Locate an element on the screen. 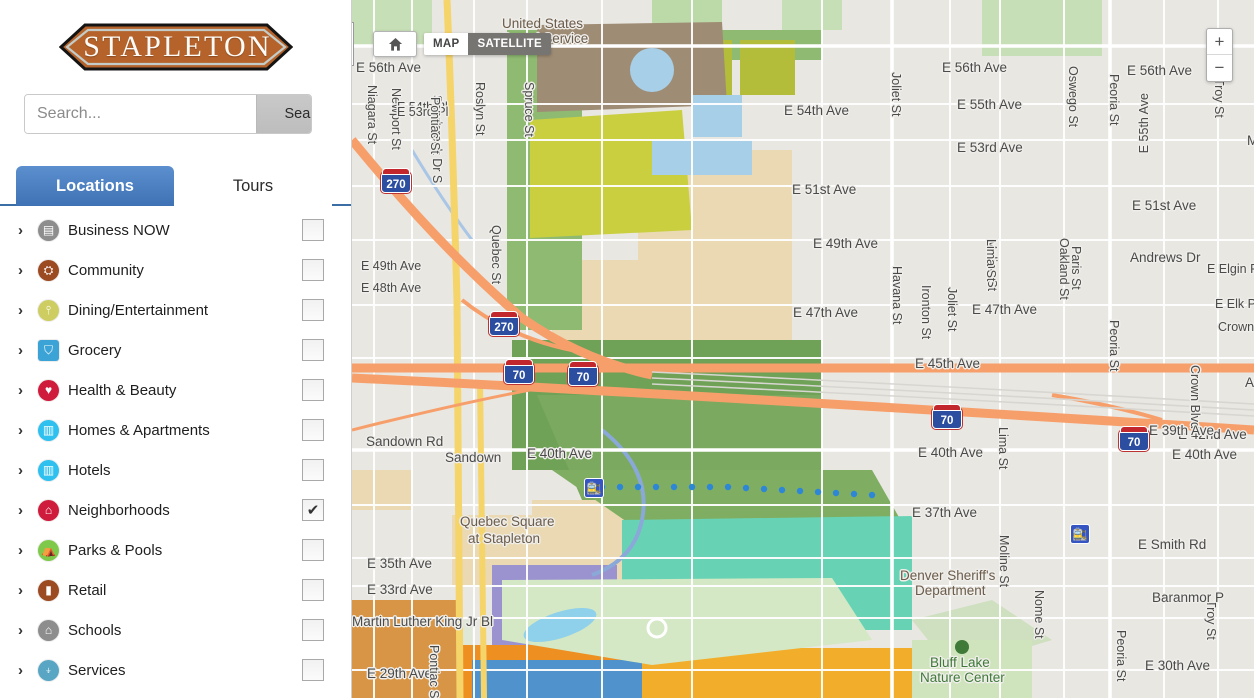  category-row-retail: › ▮ Retail is located at coordinates (176, 590).